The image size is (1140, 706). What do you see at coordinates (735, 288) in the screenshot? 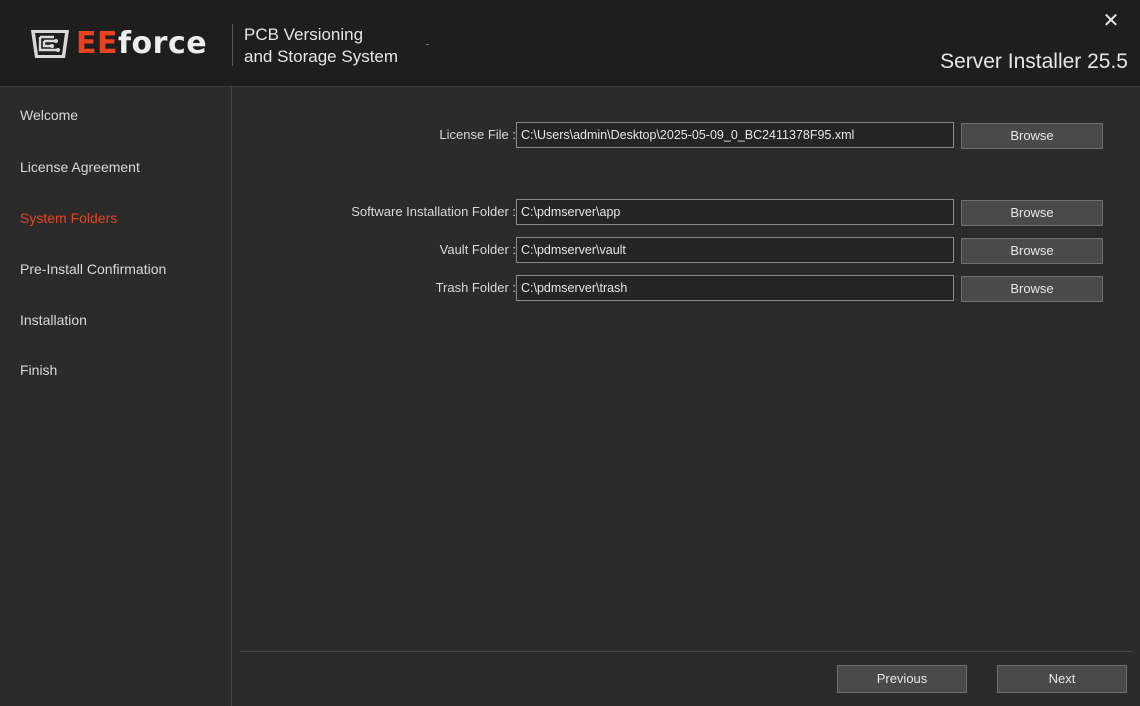
I see `trash-folder-field: C:\pdmserver\trash` at bounding box center [735, 288].